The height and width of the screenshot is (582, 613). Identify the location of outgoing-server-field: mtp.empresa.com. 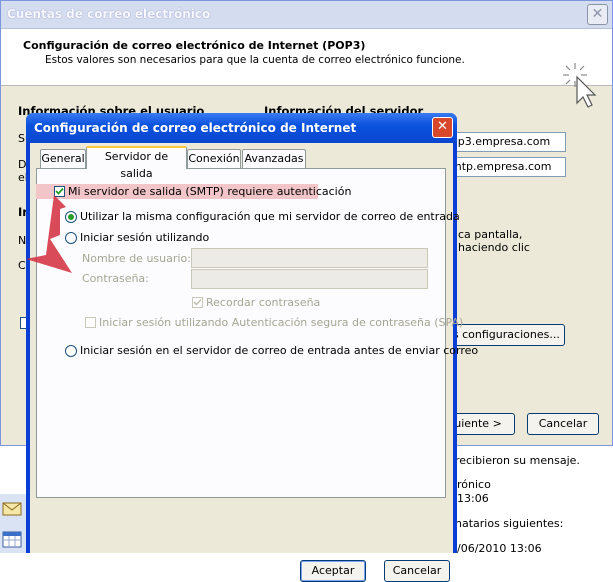
(507, 167).